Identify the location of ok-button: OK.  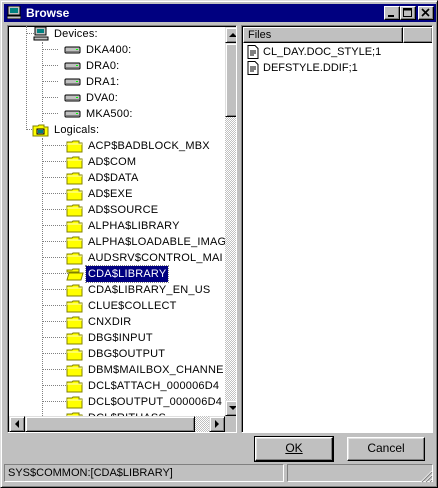
(294, 449).